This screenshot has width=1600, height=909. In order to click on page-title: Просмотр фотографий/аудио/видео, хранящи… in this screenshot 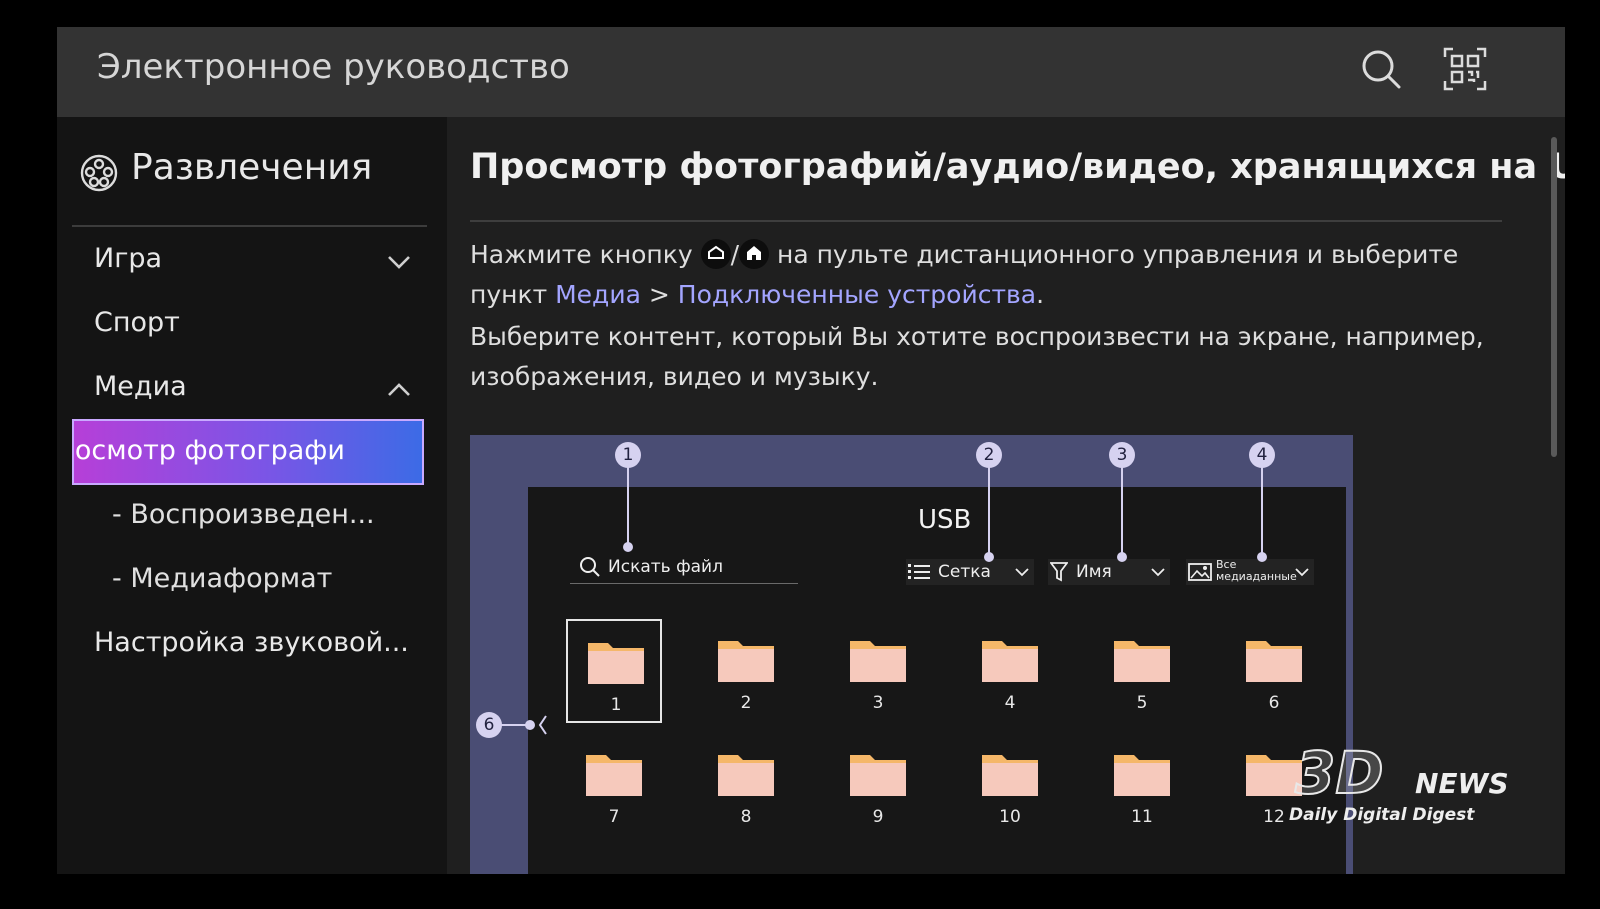, I will do `click(1017, 167)`.